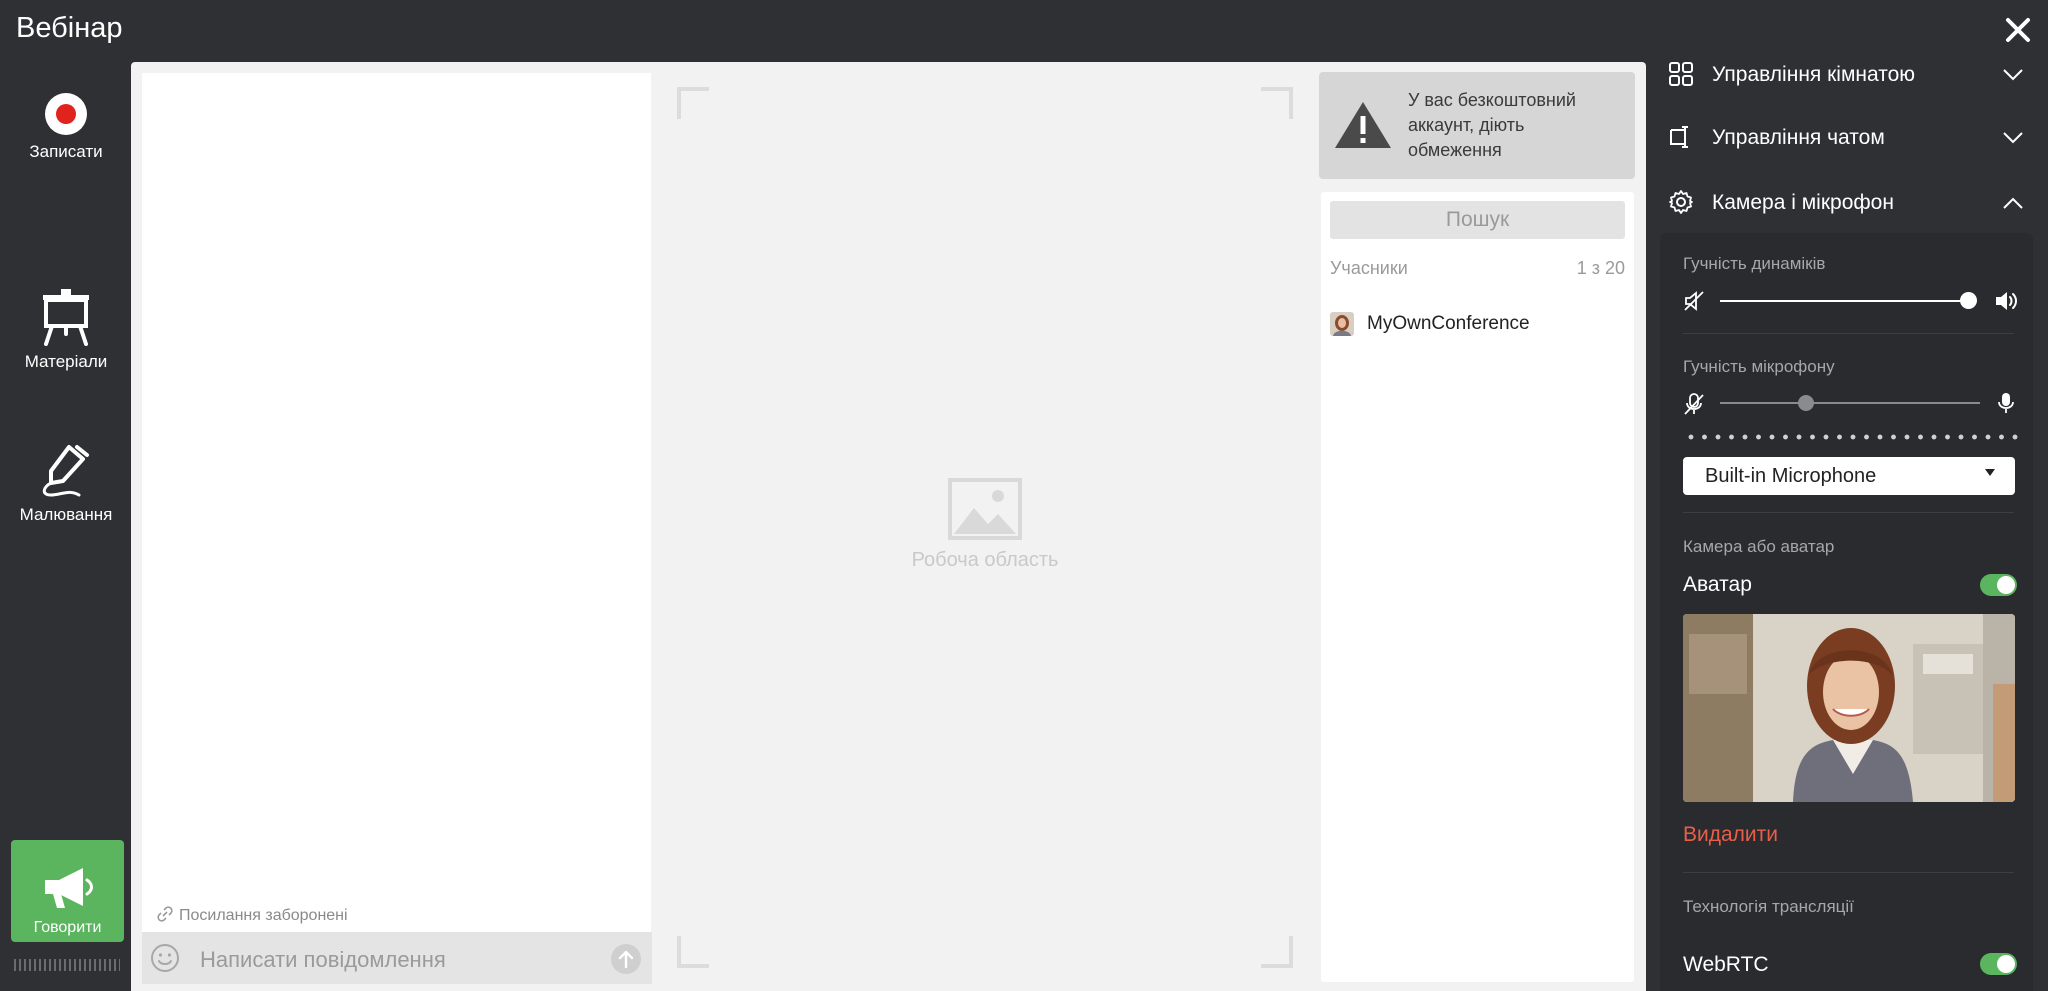 Image resolution: width=2048 pixels, height=991 pixels. I want to click on participant-avatar, so click(1342, 324).